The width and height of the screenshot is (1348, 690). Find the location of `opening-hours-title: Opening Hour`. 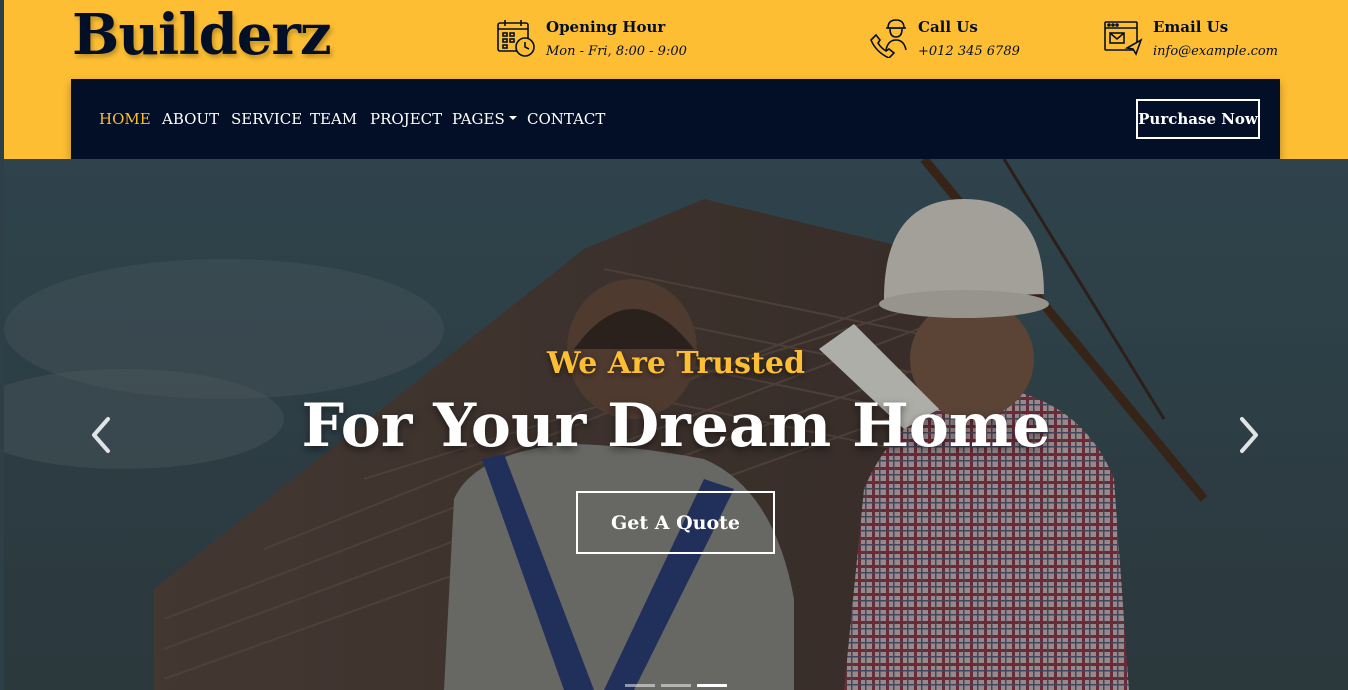

opening-hours-title: Opening Hour is located at coordinates (606, 27).